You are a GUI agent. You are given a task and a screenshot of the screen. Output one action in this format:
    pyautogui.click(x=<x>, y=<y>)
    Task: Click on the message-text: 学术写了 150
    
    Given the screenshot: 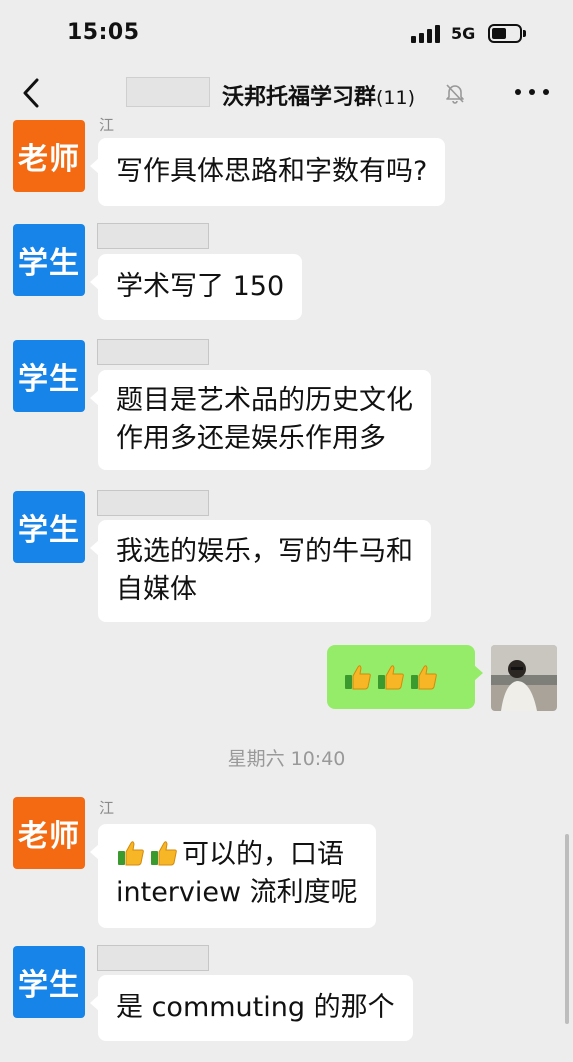 What is the action you would take?
    pyautogui.click(x=200, y=286)
    